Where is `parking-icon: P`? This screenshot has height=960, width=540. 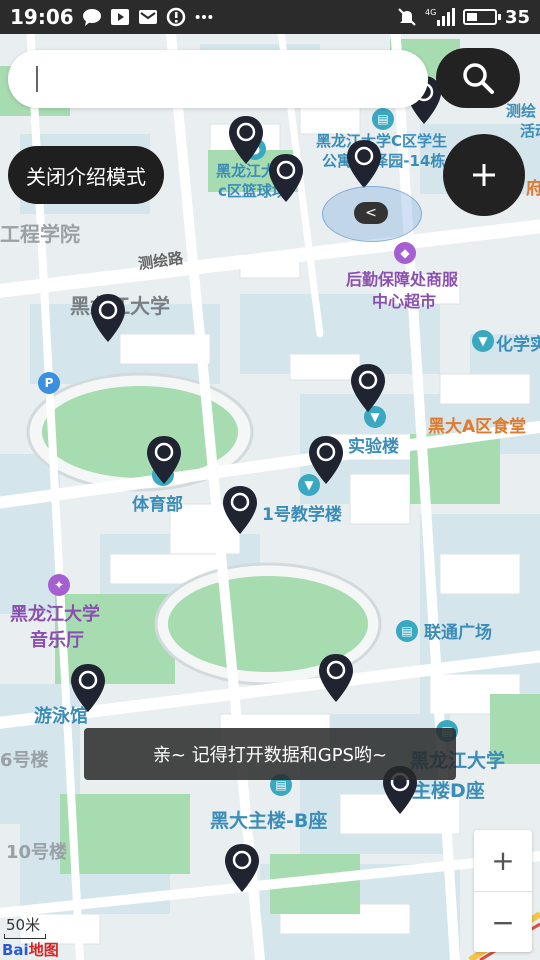
parking-icon: P is located at coordinates (49, 383).